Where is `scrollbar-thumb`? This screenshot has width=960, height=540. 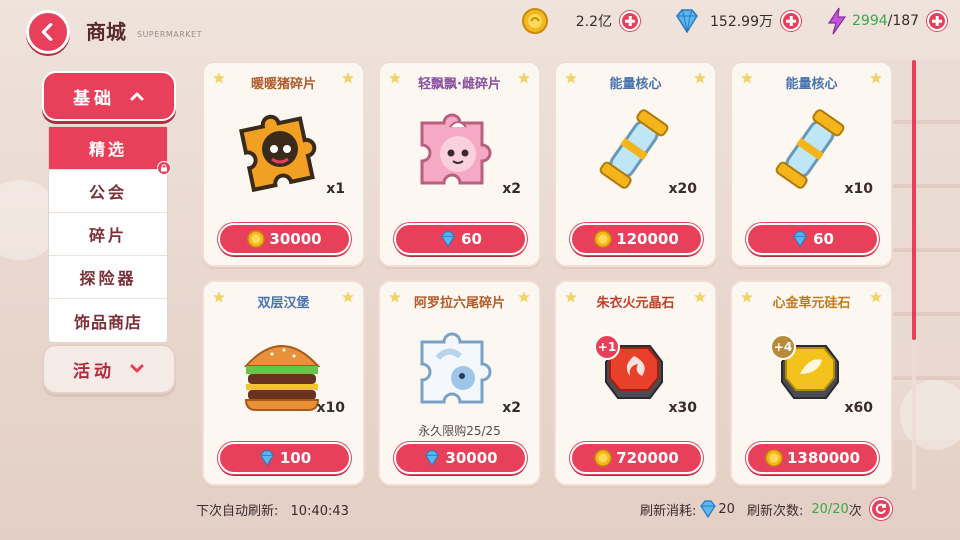 scrollbar-thumb is located at coordinates (914, 200).